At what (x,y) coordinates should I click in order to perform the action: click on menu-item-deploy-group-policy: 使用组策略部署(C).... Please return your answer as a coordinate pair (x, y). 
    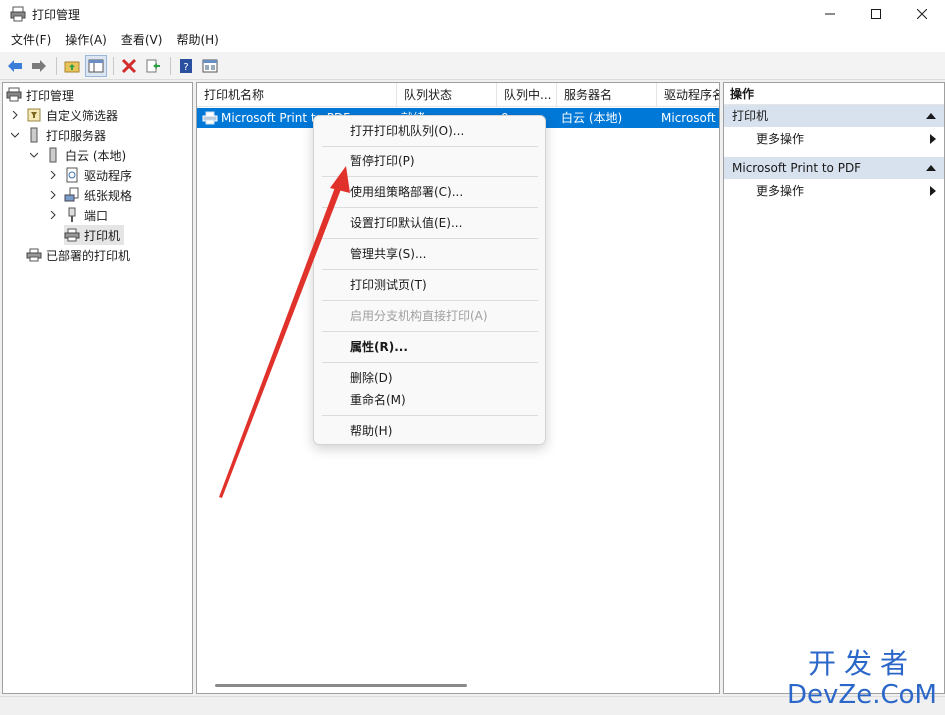
    Looking at the image, I should click on (406, 192).